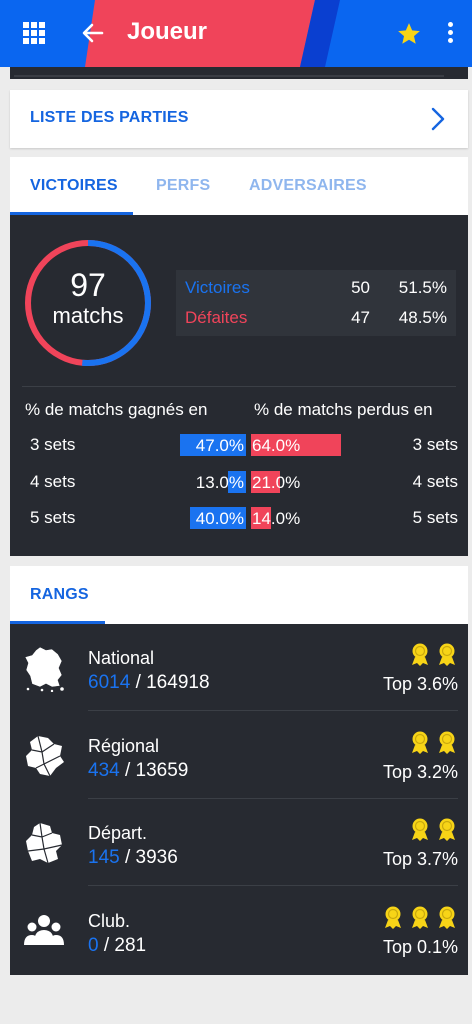 The height and width of the screenshot is (1024, 472). Describe the element at coordinates (422, 317) in the screenshot. I see `losses-pct: 48.5%` at that location.